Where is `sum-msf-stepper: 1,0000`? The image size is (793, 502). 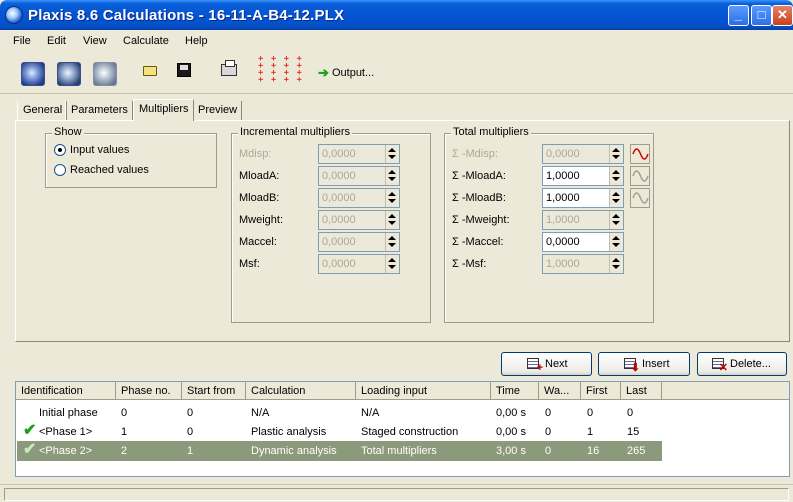 sum-msf-stepper: 1,0000 is located at coordinates (583, 264).